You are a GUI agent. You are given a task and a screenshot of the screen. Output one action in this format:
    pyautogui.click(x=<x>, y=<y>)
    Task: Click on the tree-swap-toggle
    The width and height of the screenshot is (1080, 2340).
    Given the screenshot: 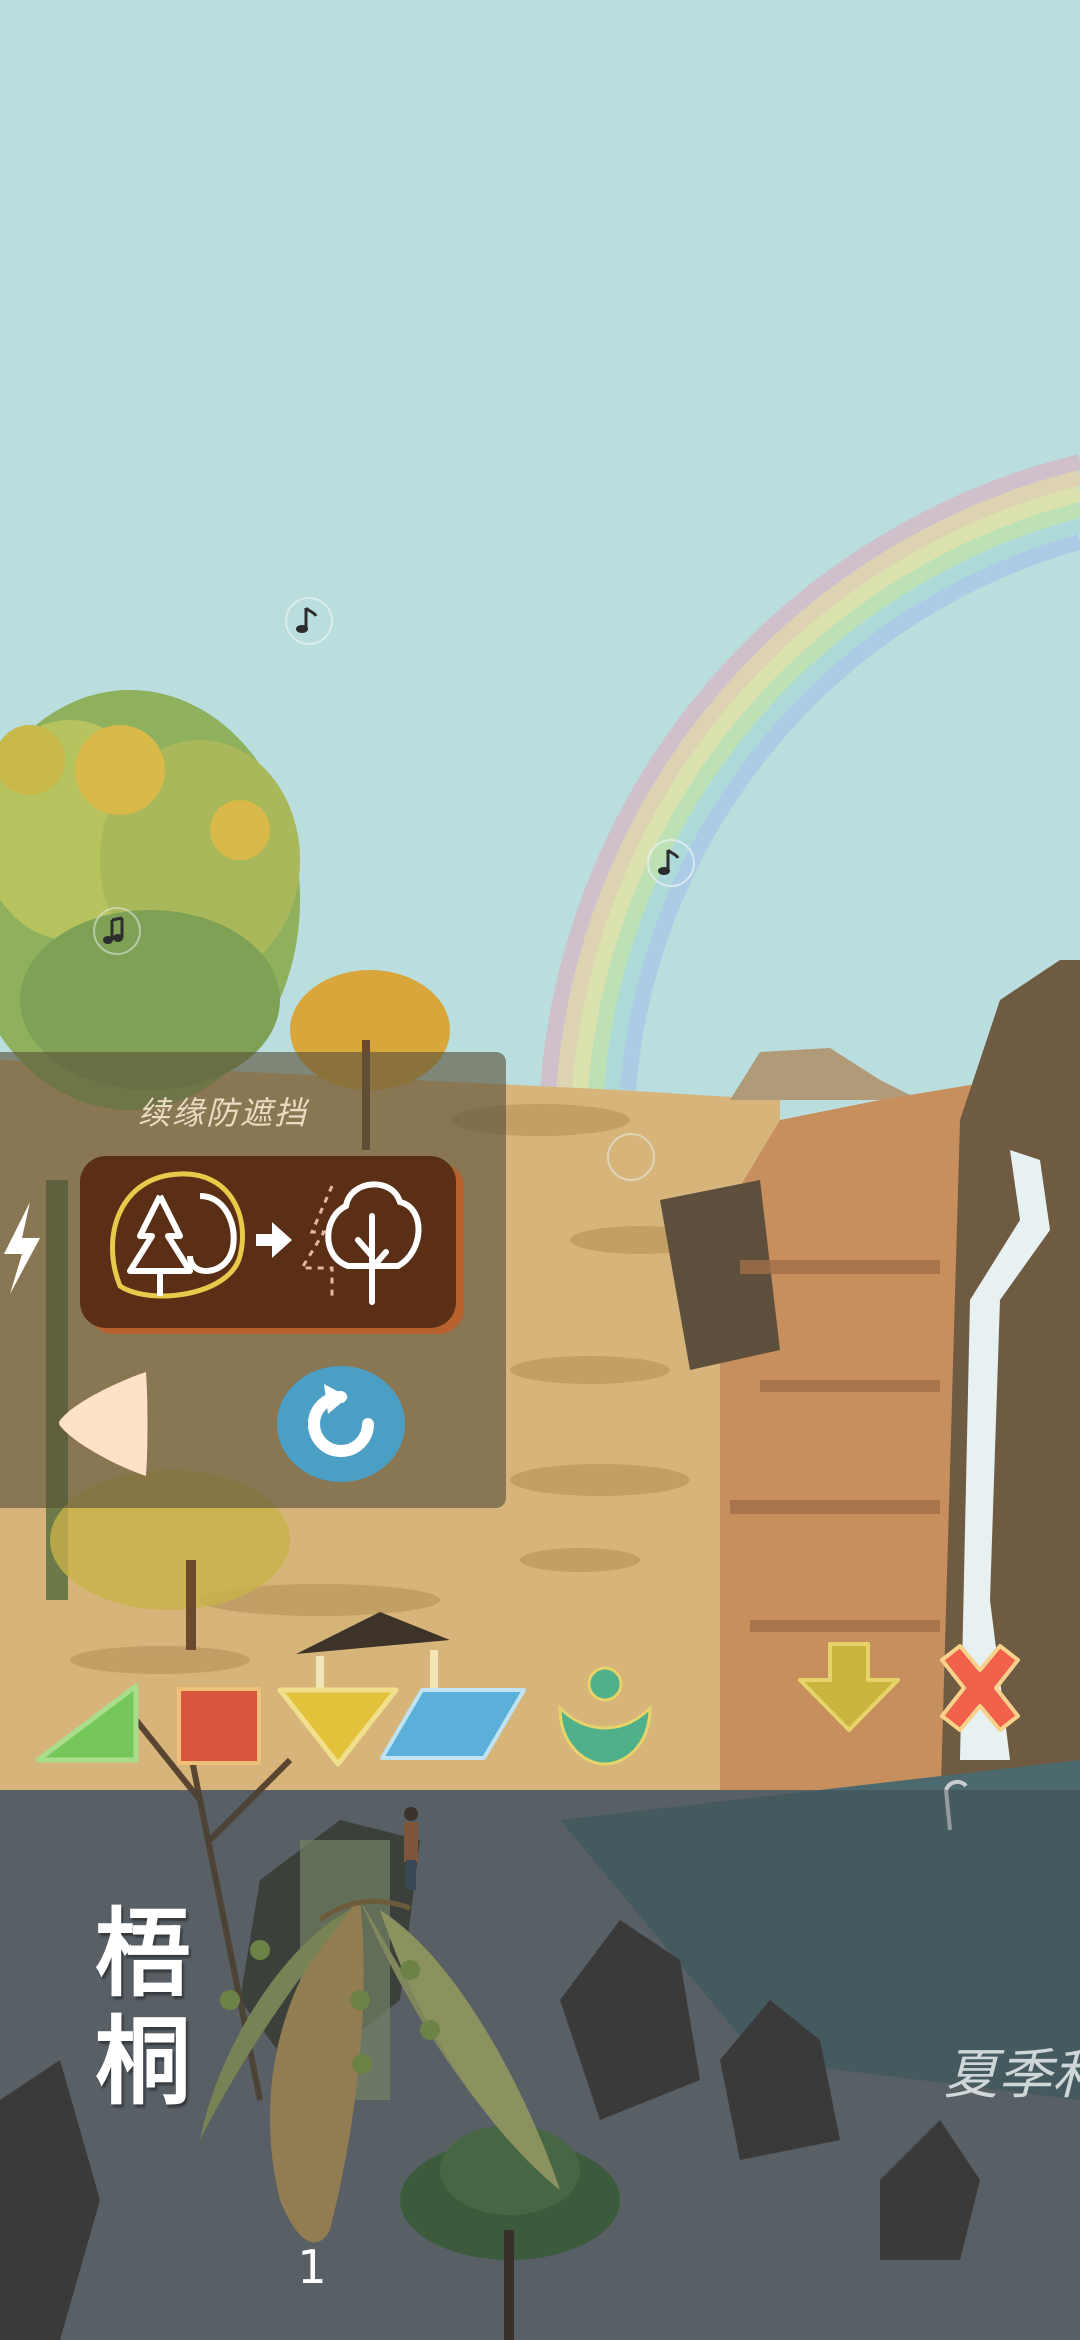 What is the action you would take?
    pyautogui.click(x=268, y=1242)
    